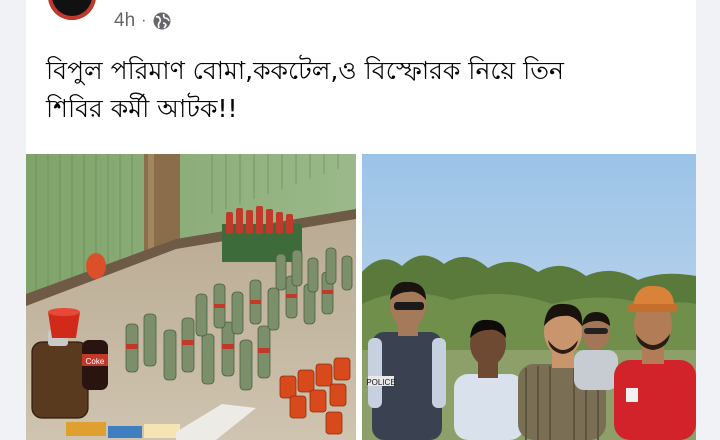 This screenshot has width=720, height=440. Describe the element at coordinates (124, 21) in the screenshot. I see `post-timestamp: 4h` at that location.